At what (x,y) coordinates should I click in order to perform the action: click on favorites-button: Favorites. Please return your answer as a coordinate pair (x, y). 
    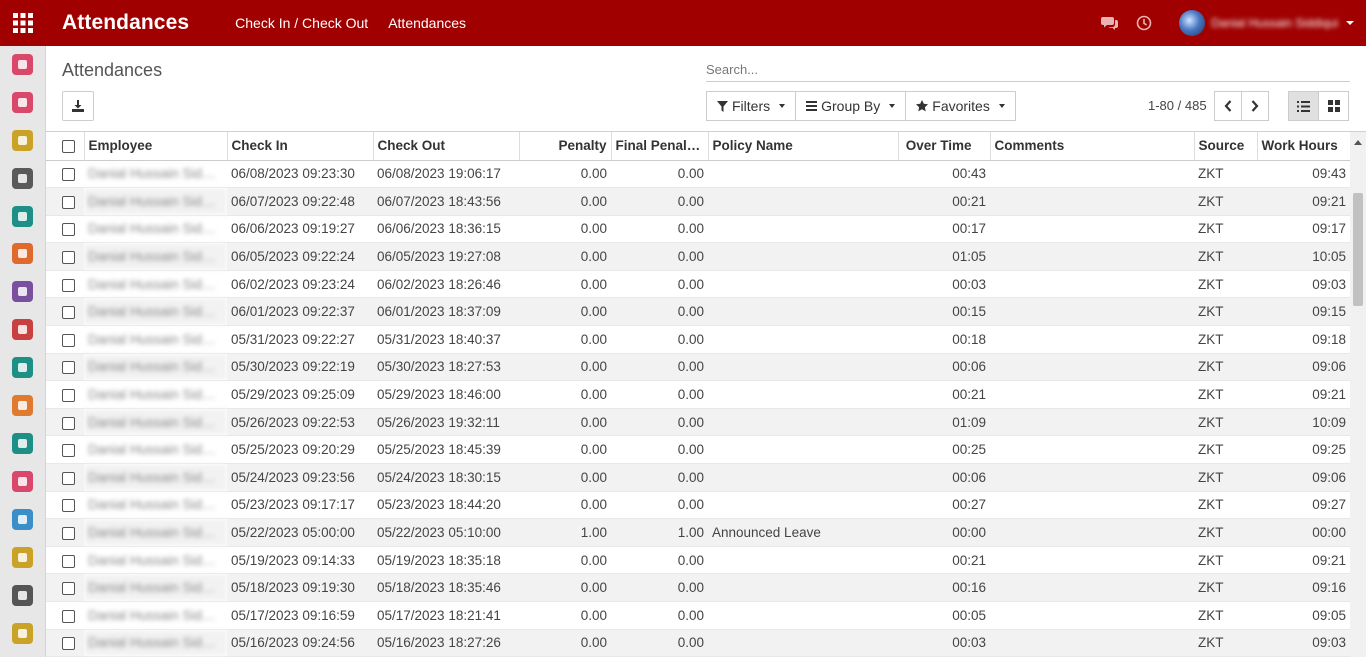
    Looking at the image, I should click on (960, 106).